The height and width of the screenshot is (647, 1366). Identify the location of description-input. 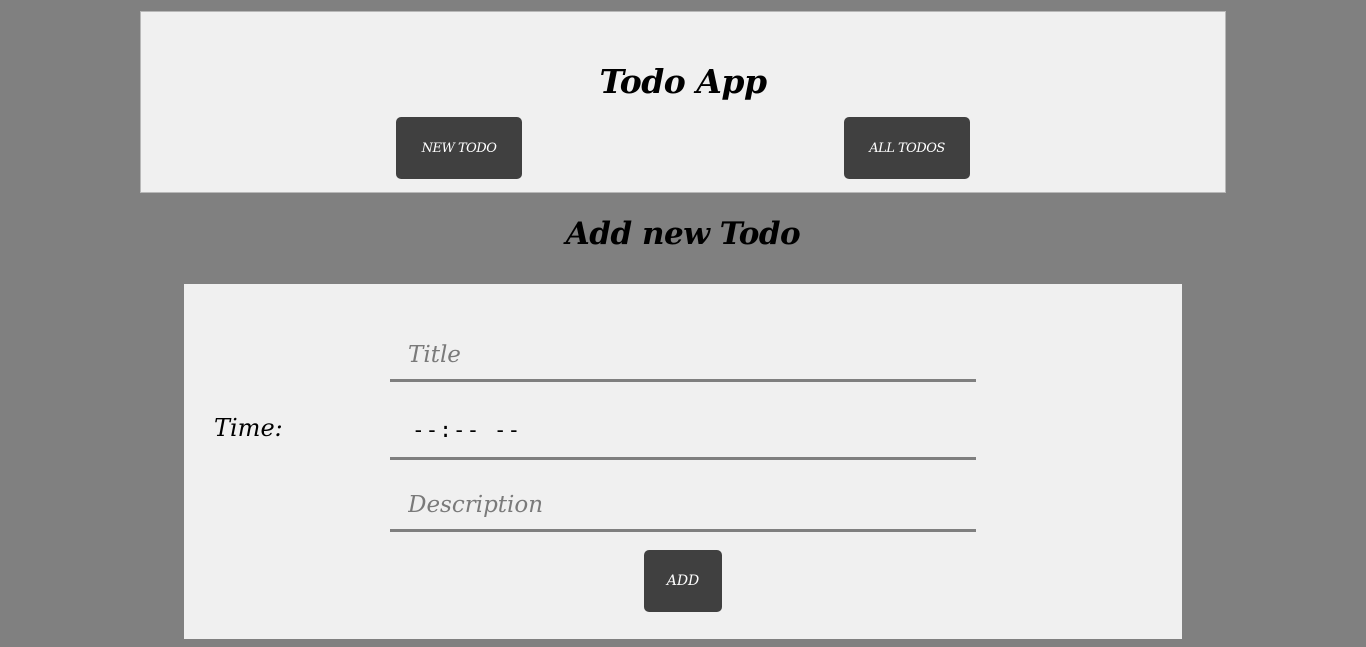
(683, 506).